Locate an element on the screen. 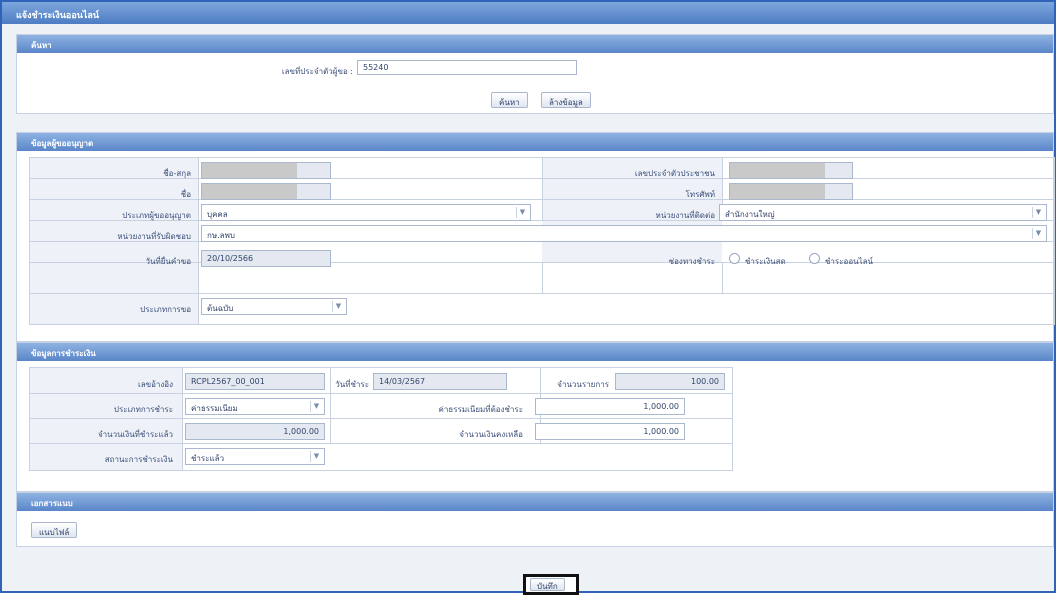  request-id-input: 55240 is located at coordinates (467, 67).